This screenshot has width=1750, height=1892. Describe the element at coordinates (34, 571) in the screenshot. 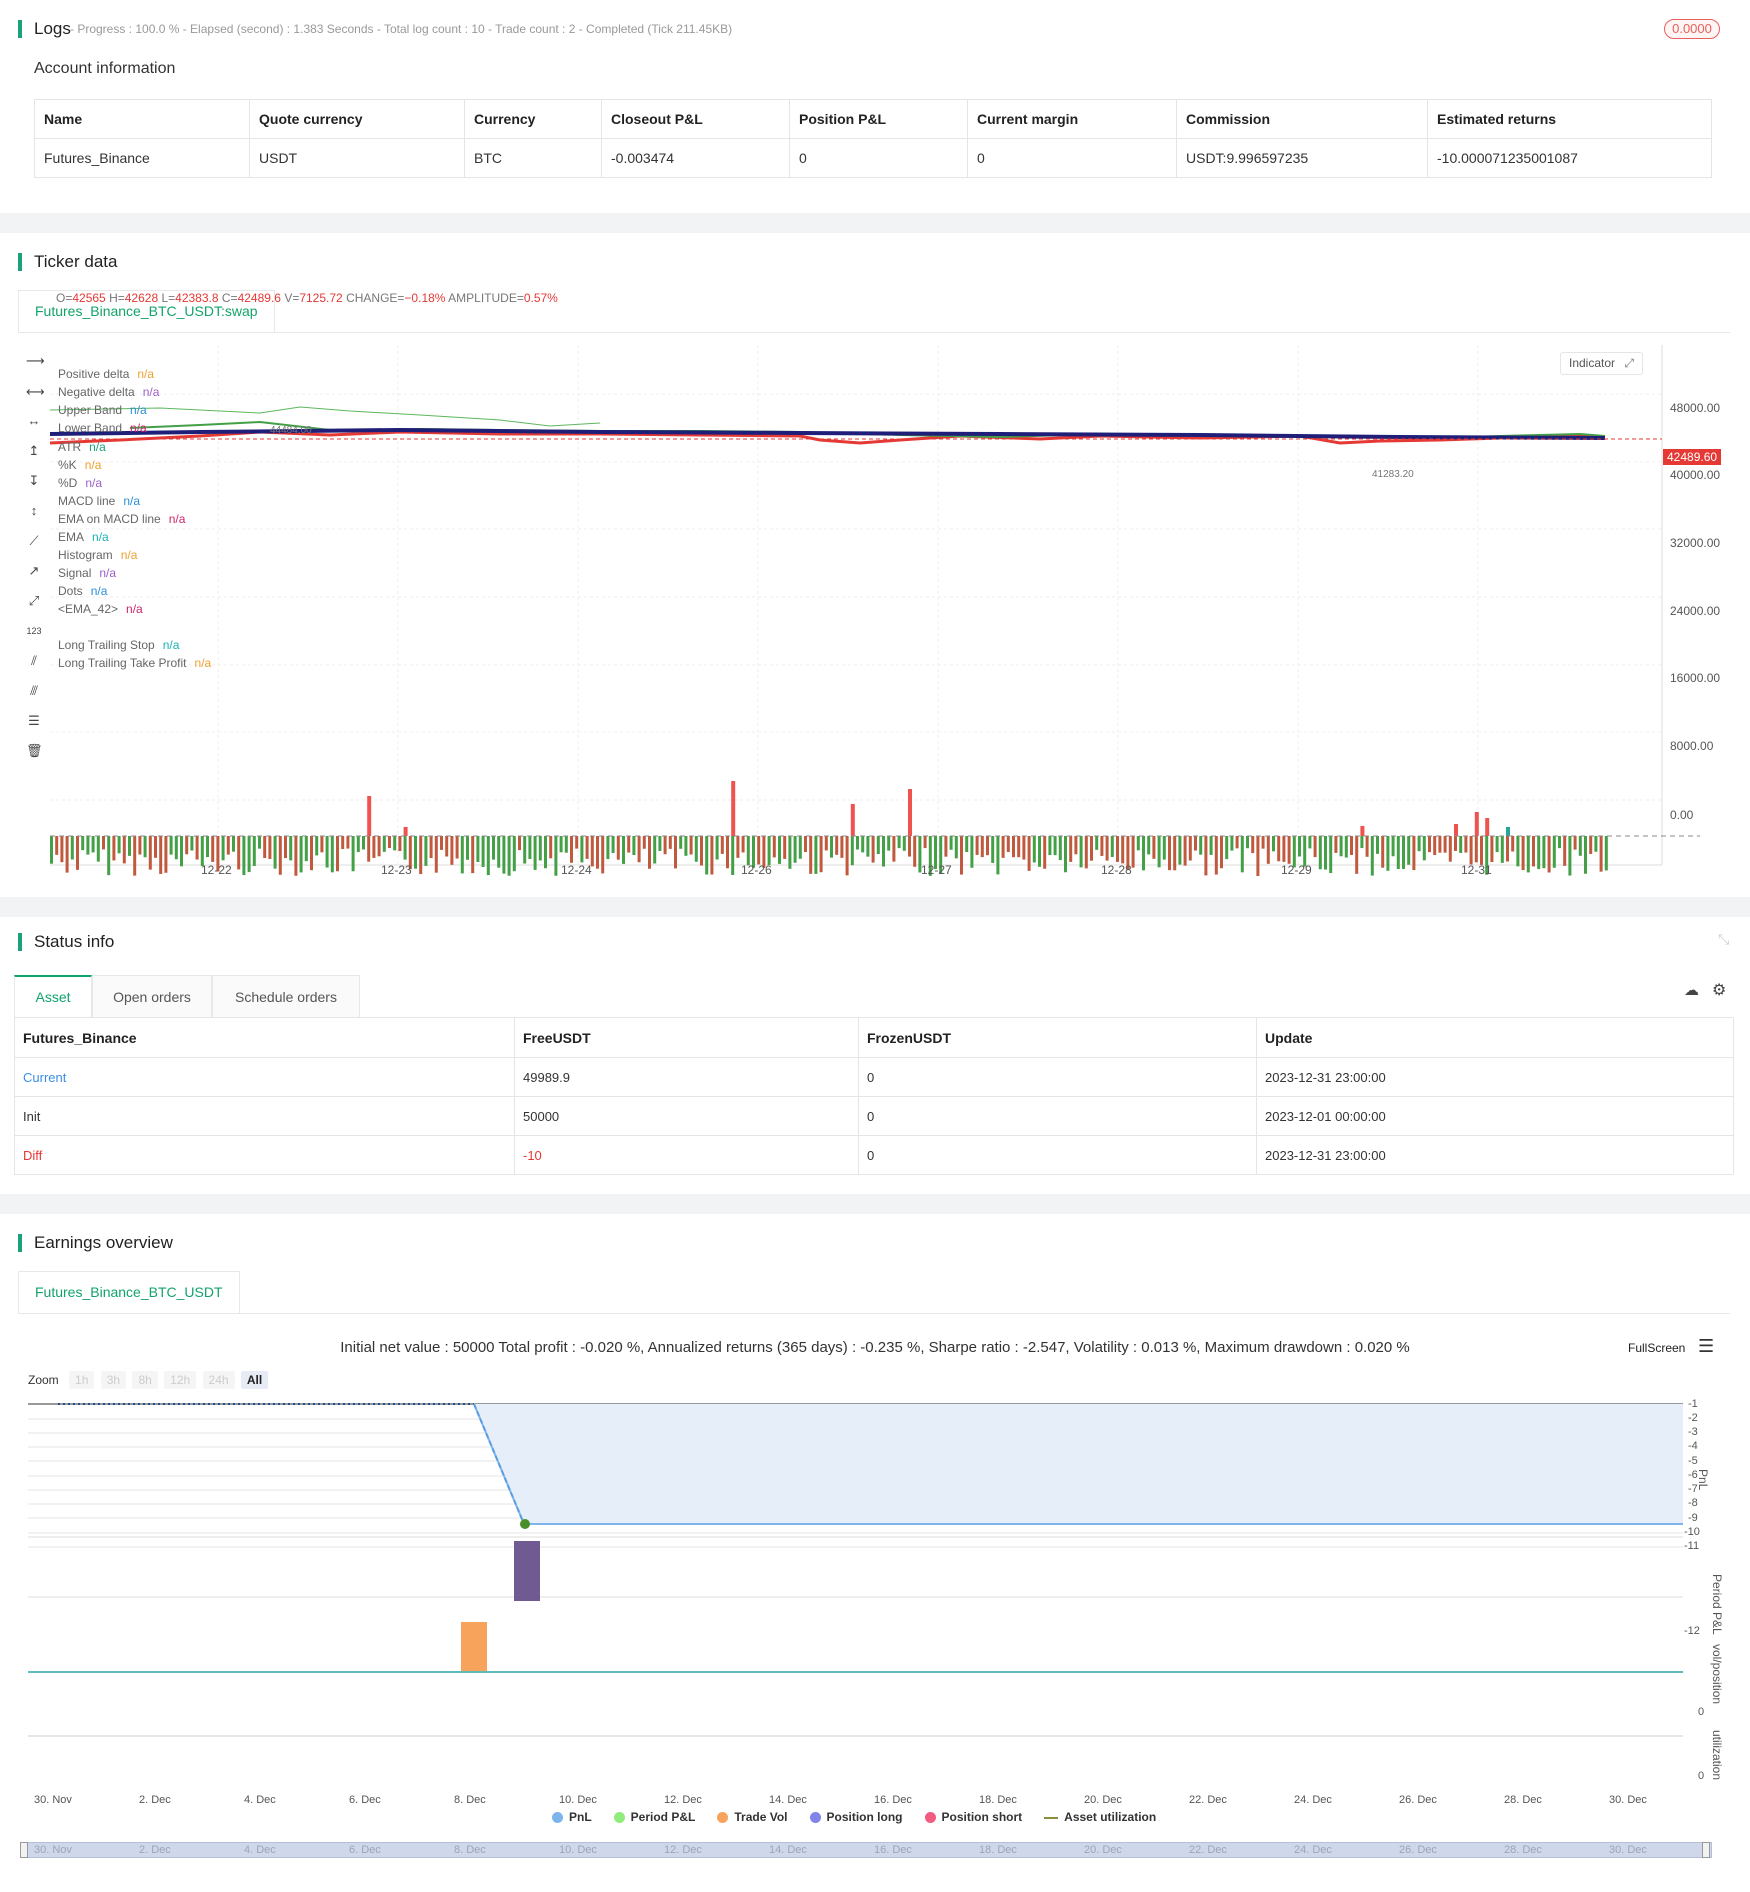

I see `ray-line-icon: ↗` at that location.